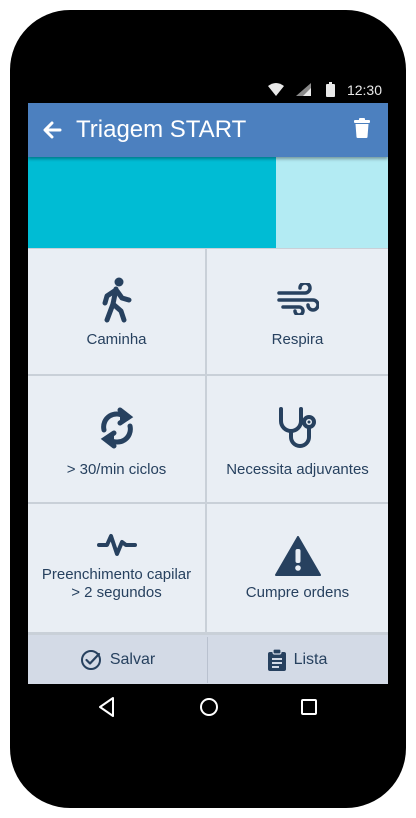 This screenshot has width=416, height=818. I want to click on sync-icon, so click(116, 428).